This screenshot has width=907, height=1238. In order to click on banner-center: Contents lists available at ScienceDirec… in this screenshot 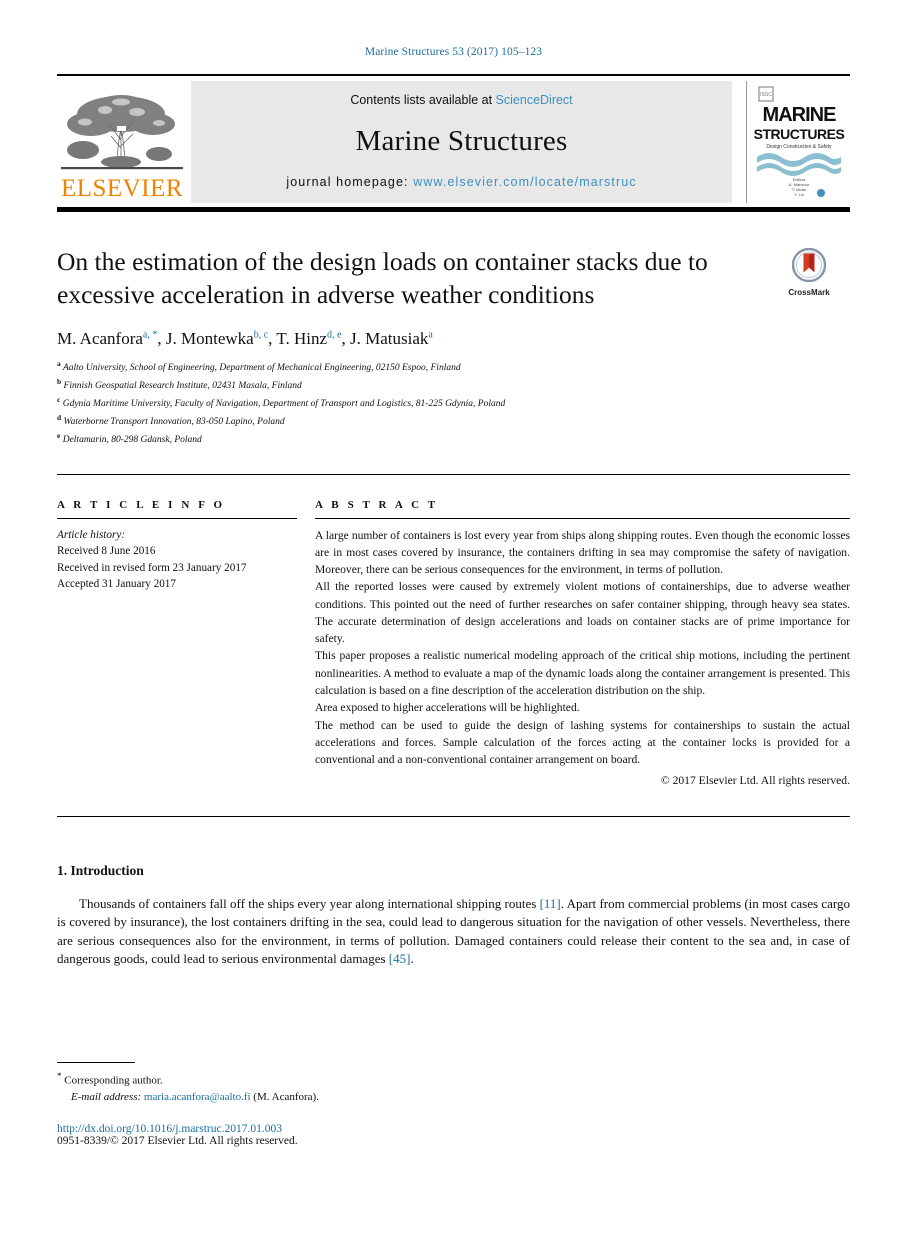, I will do `click(461, 142)`.